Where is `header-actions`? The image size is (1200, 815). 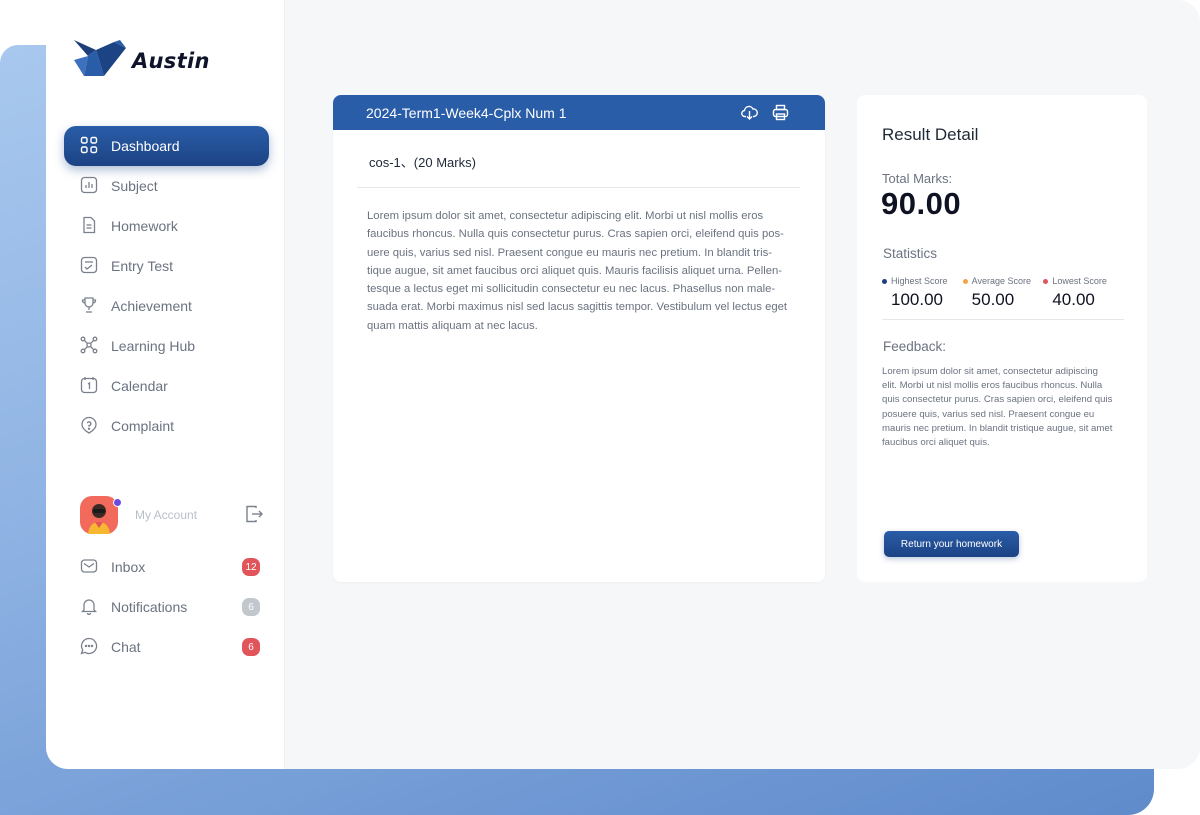 header-actions is located at coordinates (765, 114).